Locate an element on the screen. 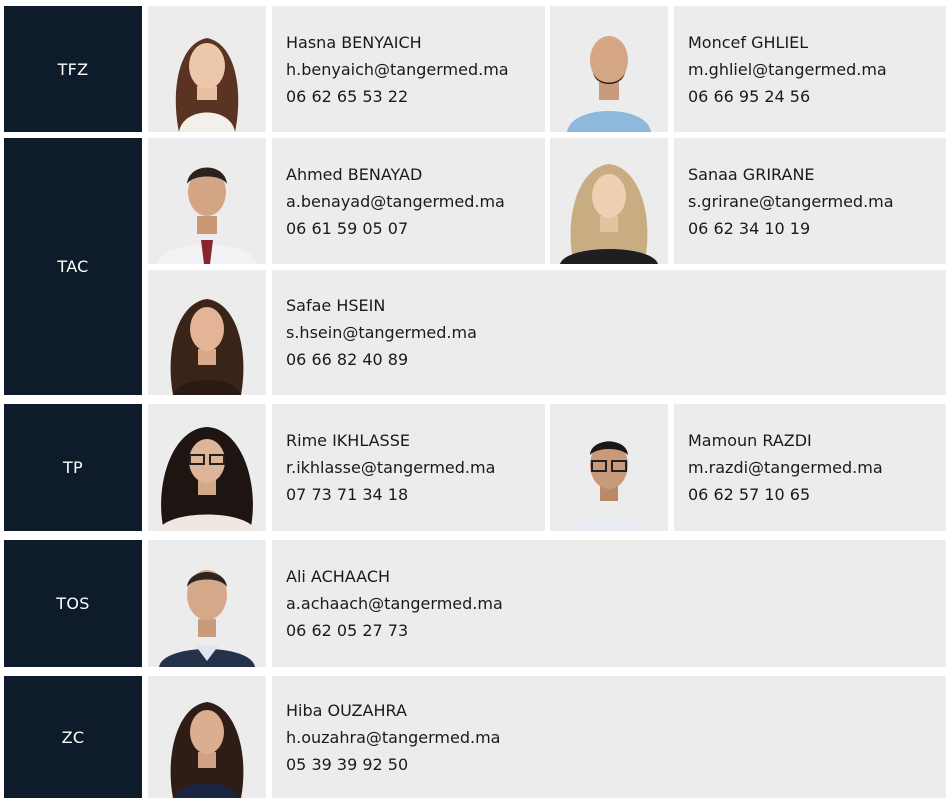 This screenshot has width=948, height=798. contact-phone: 06 62 57 10 65 is located at coordinates (817, 494).